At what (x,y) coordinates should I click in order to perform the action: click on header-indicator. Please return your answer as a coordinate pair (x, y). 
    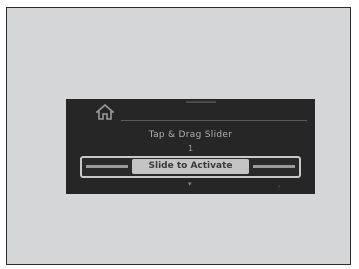
    Looking at the image, I should click on (201, 102).